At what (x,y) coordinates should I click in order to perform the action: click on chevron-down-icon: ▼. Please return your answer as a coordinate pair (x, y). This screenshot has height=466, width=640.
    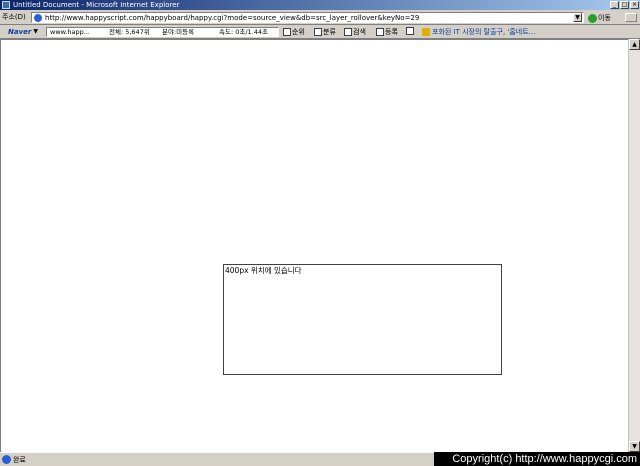
    Looking at the image, I should click on (35, 31).